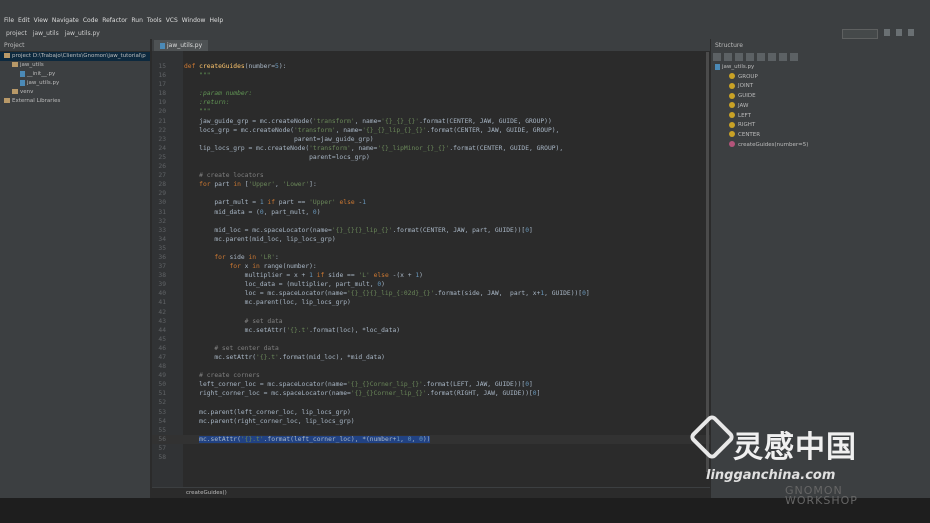 This screenshot has height=523, width=930. What do you see at coordinates (16, 33) in the screenshot?
I see `breadcrumb-item-project: project` at bounding box center [16, 33].